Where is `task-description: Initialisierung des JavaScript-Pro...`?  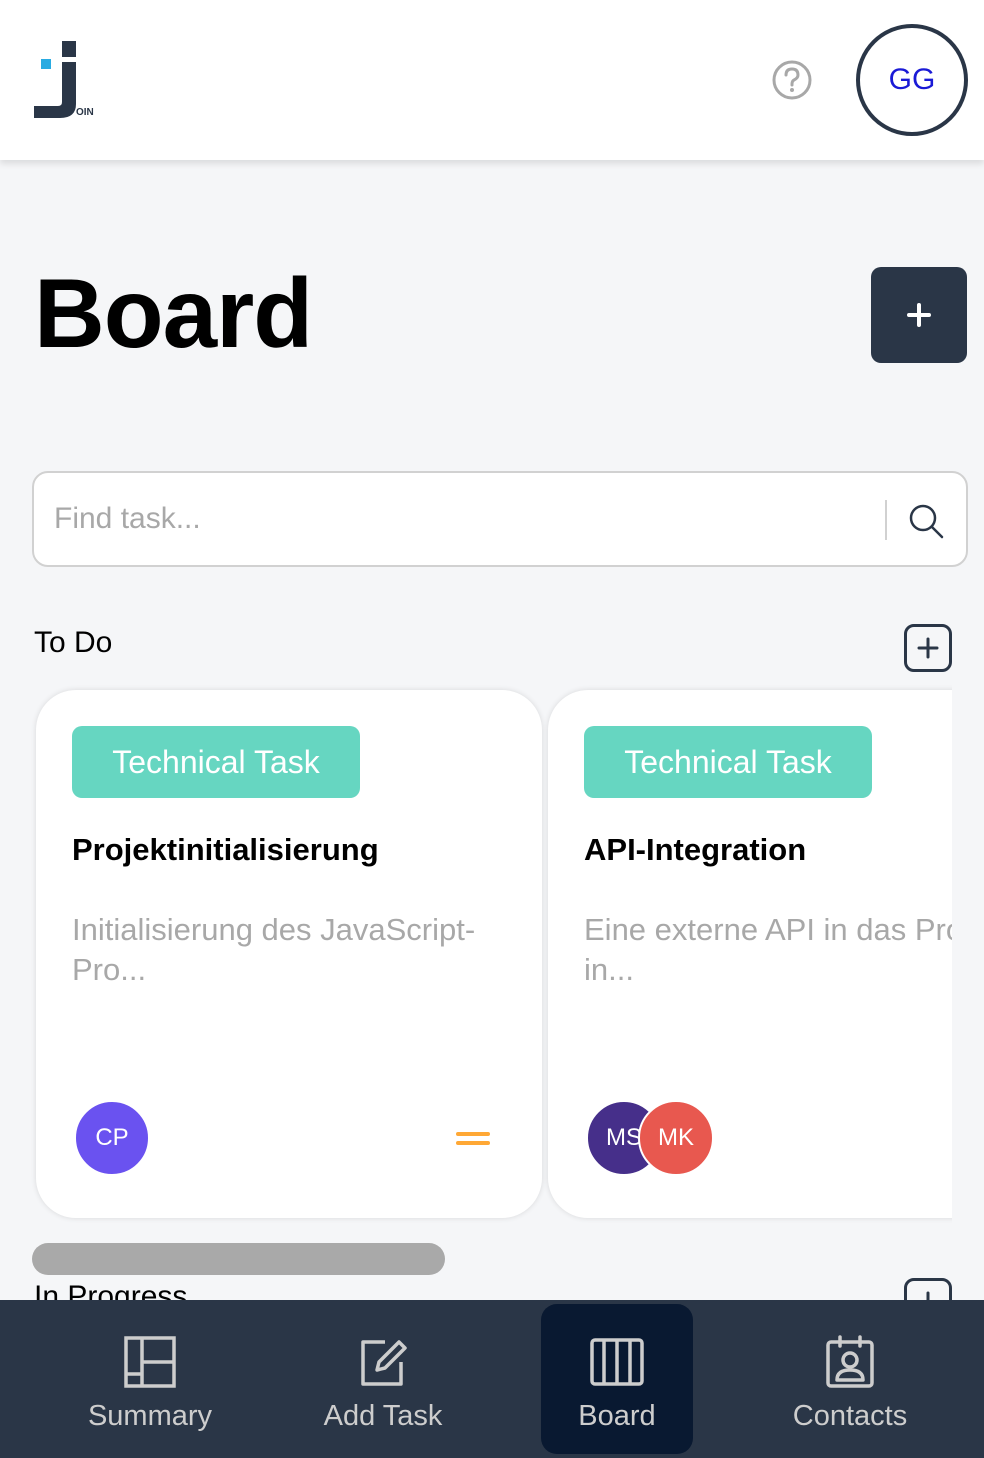
task-description: Initialisierung des JavaScript-Pro... is located at coordinates (274, 949).